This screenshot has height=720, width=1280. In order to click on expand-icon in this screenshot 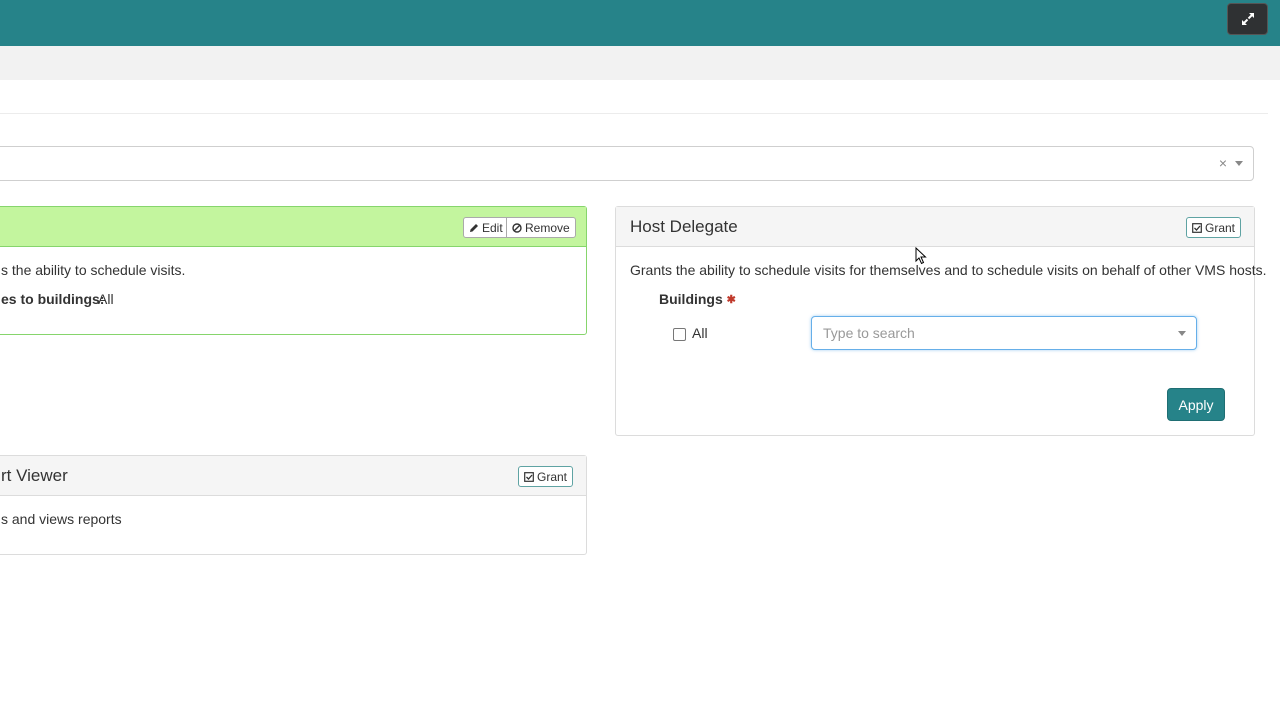, I will do `click(1247, 19)`.